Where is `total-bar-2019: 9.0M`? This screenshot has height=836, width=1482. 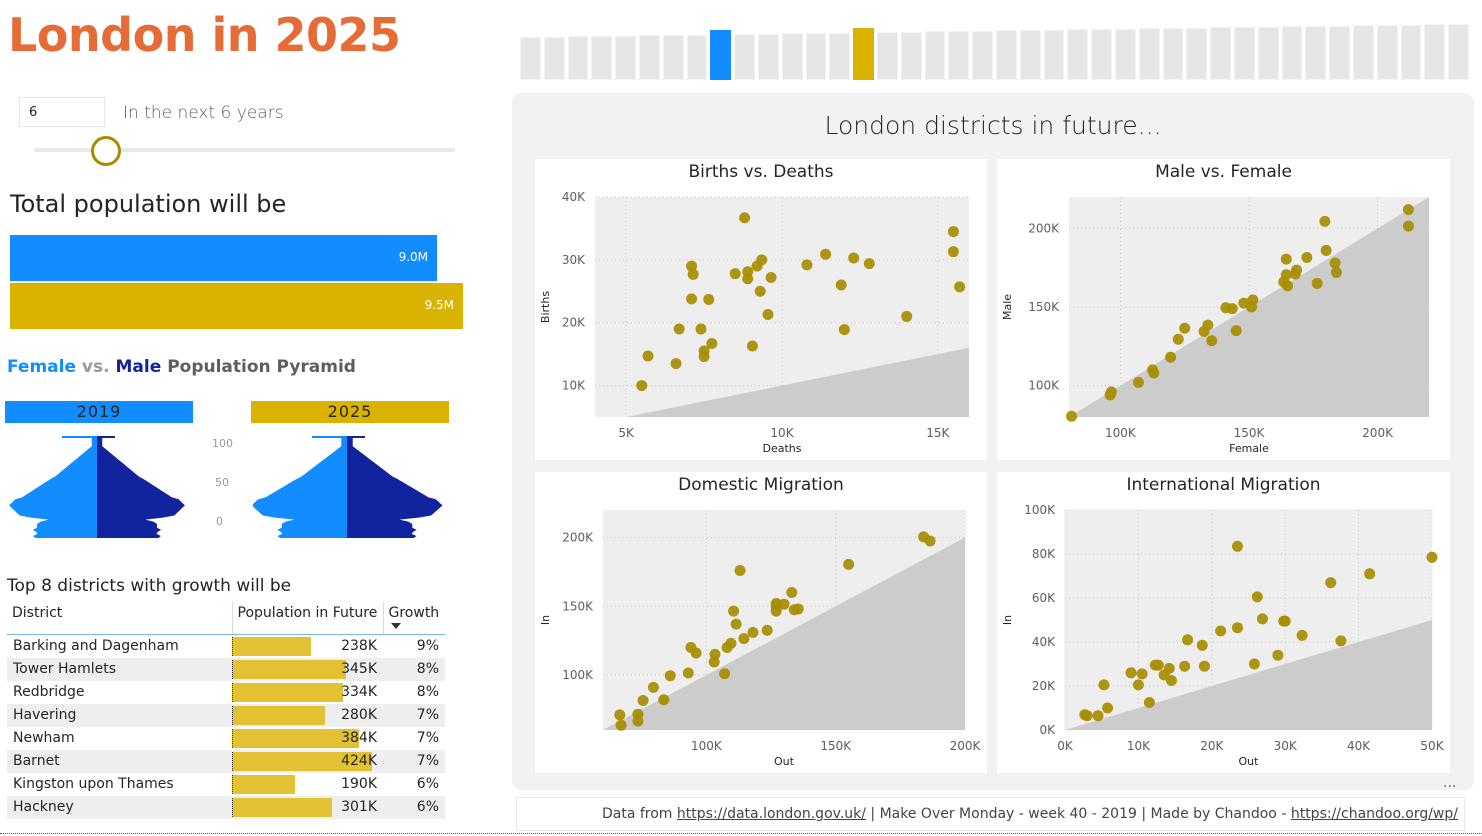 total-bar-2019: 9.0M is located at coordinates (223, 258).